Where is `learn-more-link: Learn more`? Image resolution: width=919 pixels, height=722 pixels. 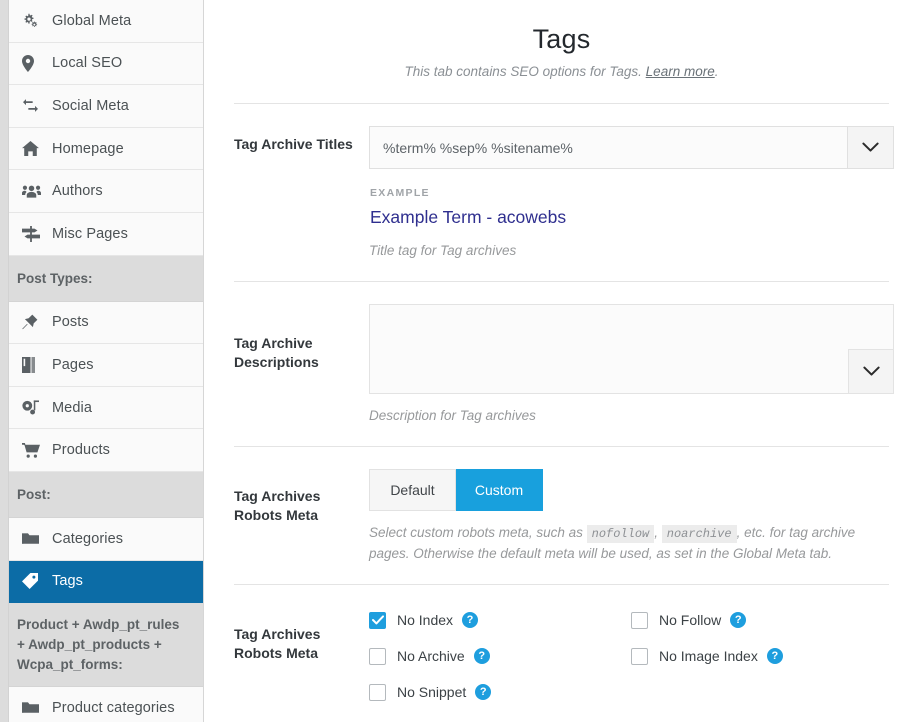
learn-more-link: Learn more is located at coordinates (680, 71).